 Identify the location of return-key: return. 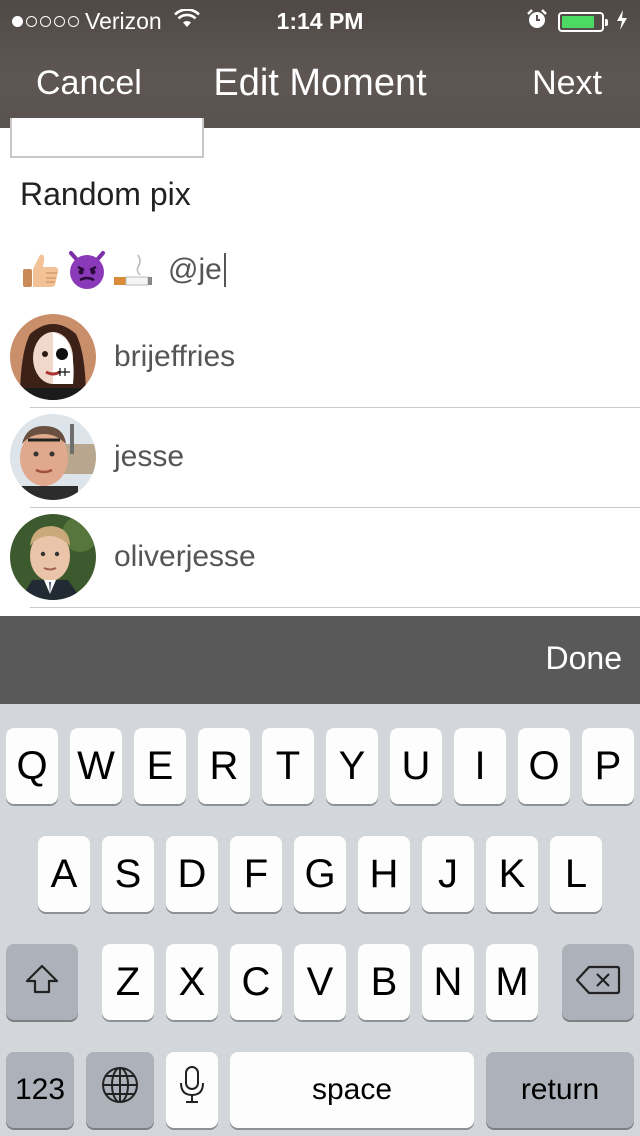
(560, 1090).